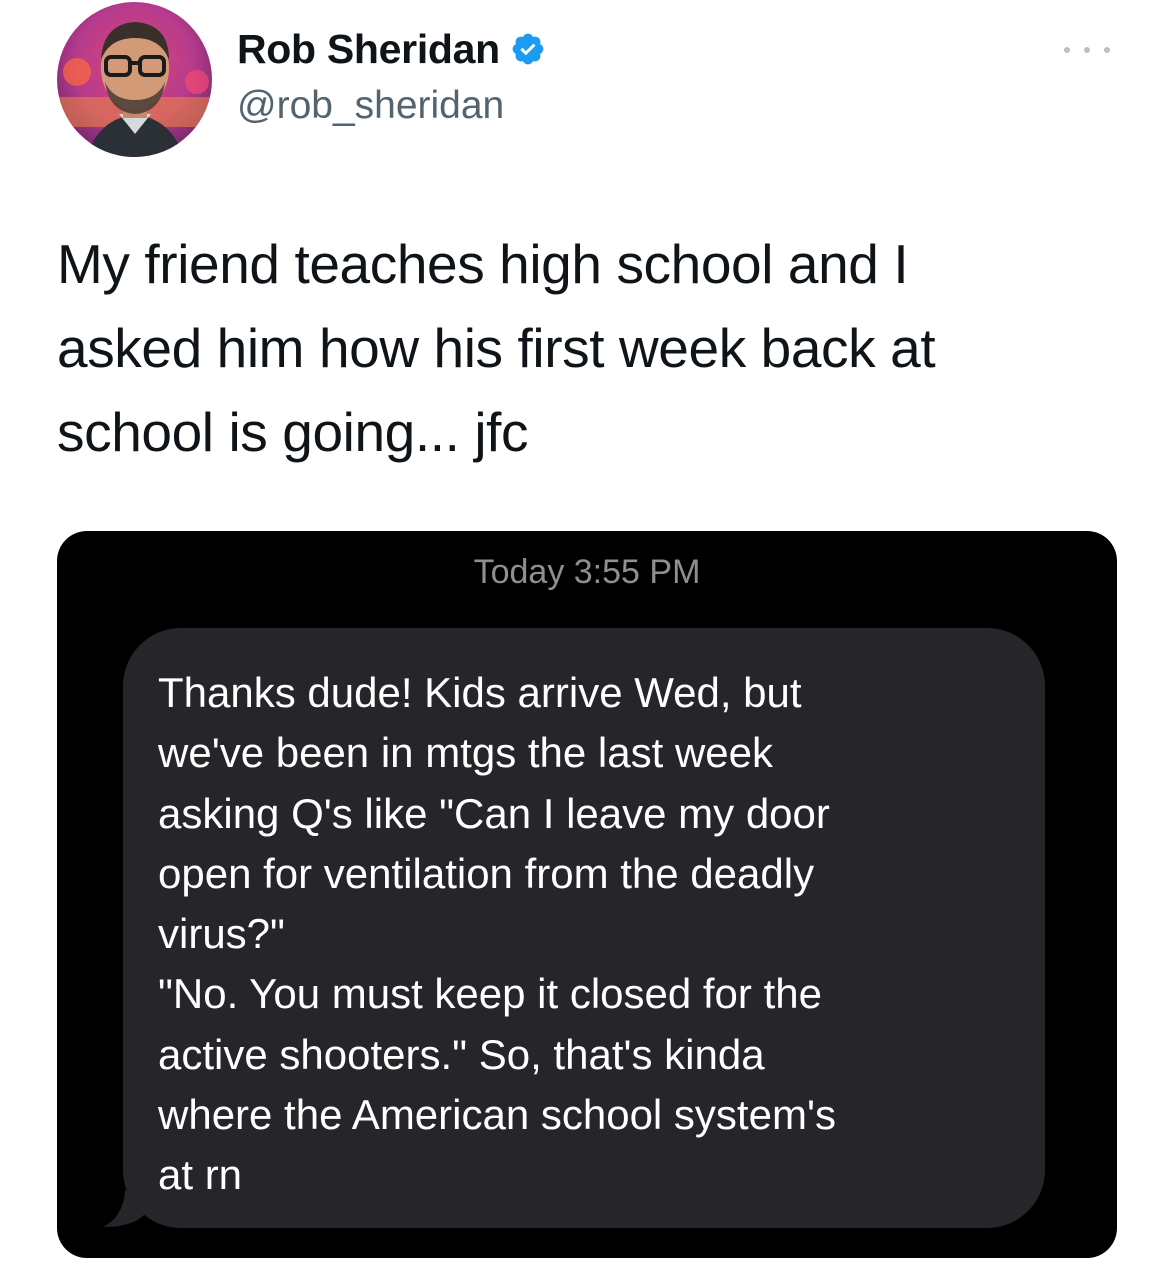 The width and height of the screenshot is (1170, 1279). I want to click on message-timestamp: Today 3:55 PM, so click(587, 572).